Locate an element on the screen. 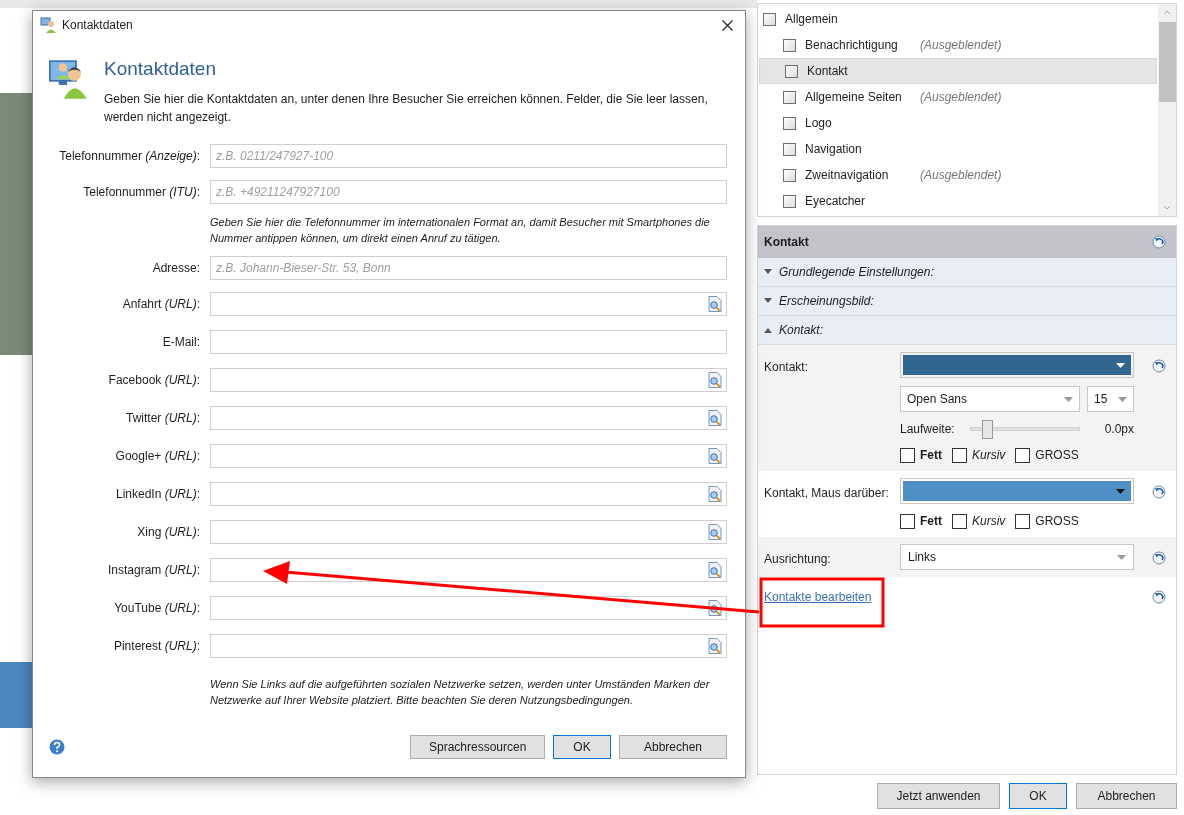  section-header: Kontakt: is located at coordinates (967, 330).